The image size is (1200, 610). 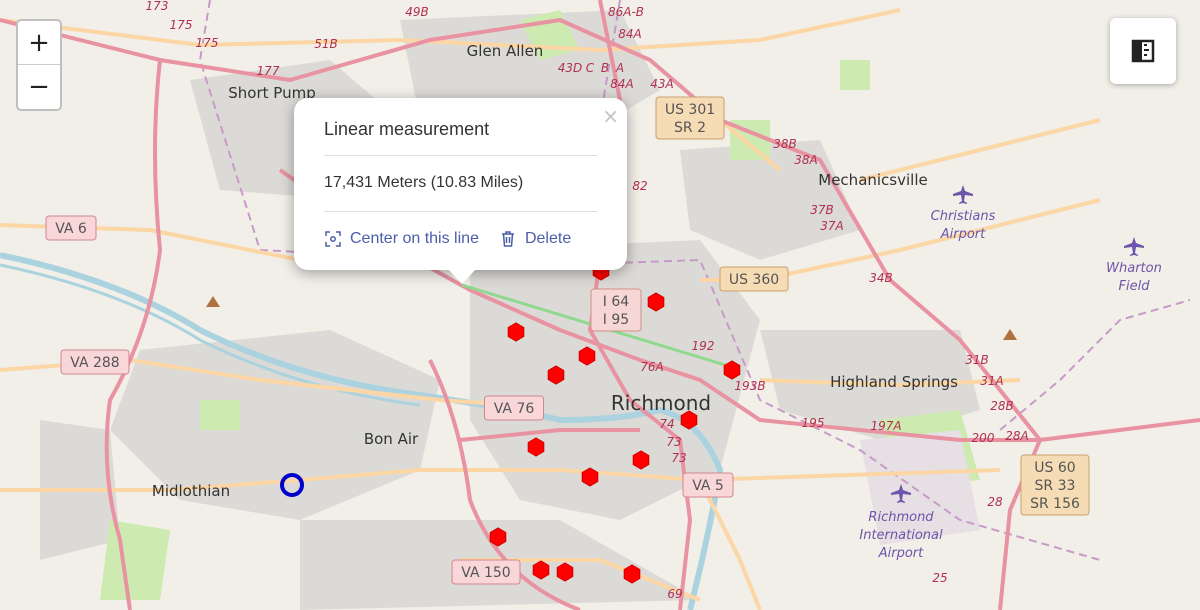 What do you see at coordinates (391, 439) in the screenshot?
I see `label-bon-air: Bon Air` at bounding box center [391, 439].